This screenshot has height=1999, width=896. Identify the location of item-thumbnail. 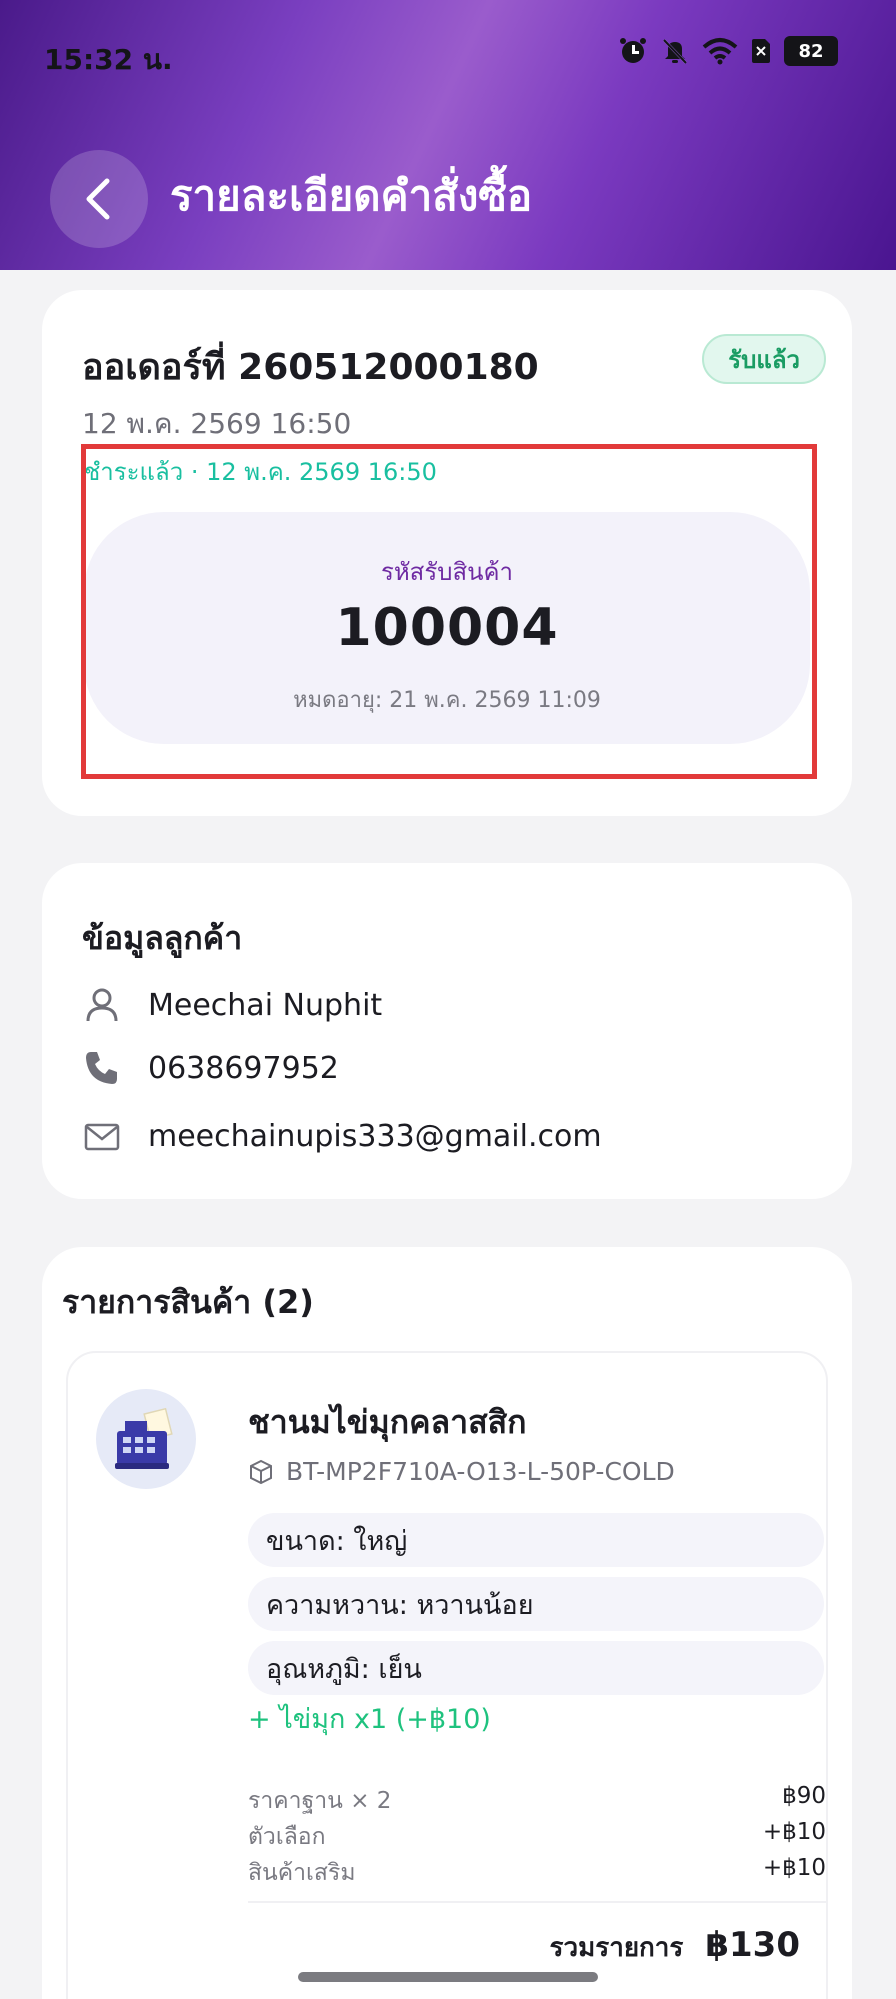
(146, 1439).